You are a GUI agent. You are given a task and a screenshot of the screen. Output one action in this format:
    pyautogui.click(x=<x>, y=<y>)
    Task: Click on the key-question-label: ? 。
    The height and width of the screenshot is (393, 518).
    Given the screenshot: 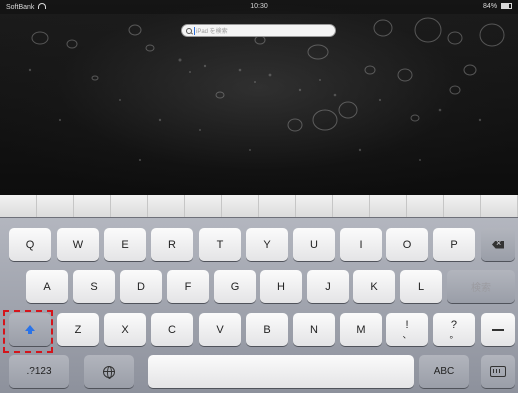 What is the action you would take?
    pyautogui.click(x=454, y=329)
    